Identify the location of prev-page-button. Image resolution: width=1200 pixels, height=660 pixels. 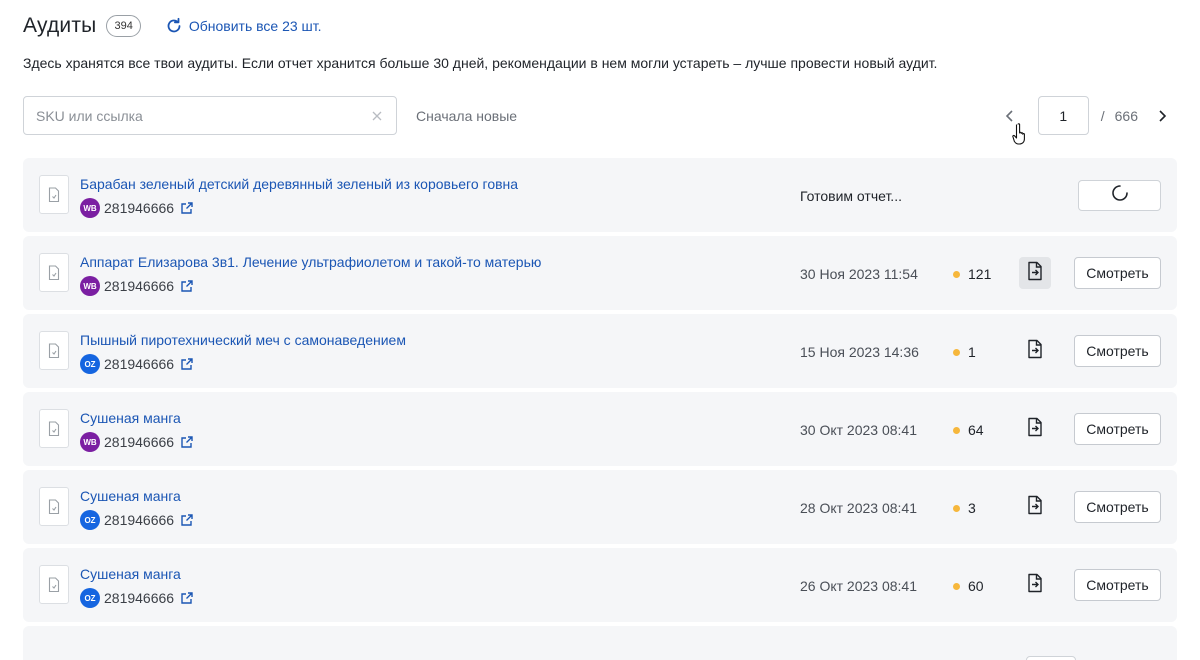
(1010, 115).